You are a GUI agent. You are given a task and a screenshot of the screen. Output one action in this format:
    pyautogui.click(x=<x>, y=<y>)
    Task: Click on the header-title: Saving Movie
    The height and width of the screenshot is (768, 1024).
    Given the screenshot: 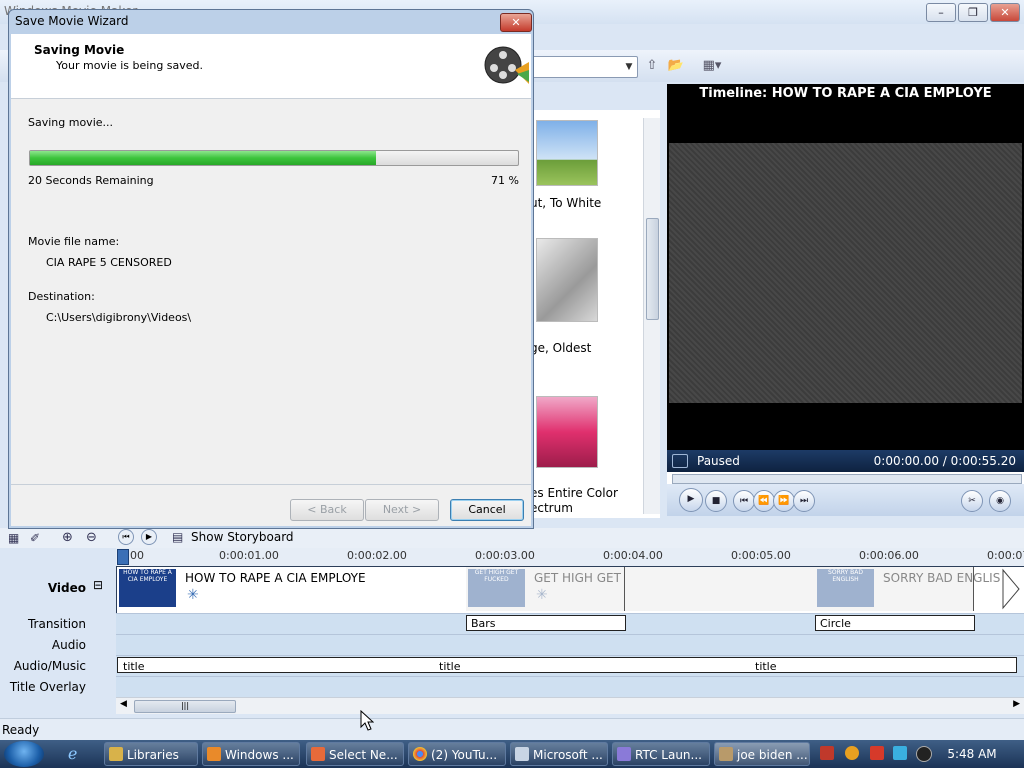 What is the action you would take?
    pyautogui.click(x=79, y=50)
    